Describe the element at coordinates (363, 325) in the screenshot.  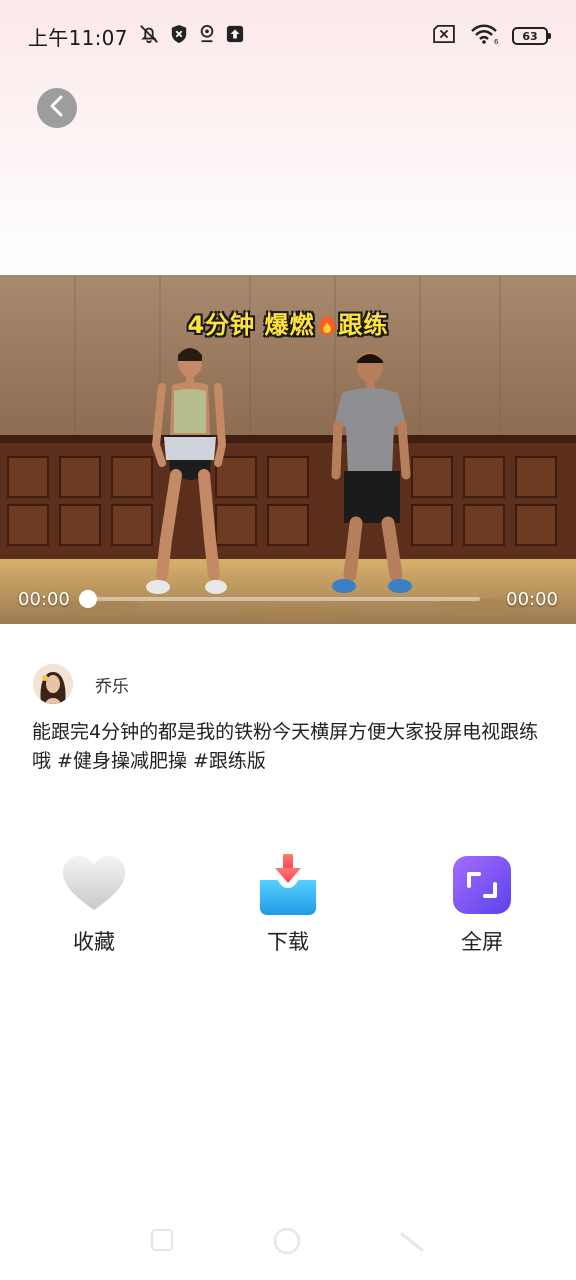
I see `video-title-suffix: 跟练` at that location.